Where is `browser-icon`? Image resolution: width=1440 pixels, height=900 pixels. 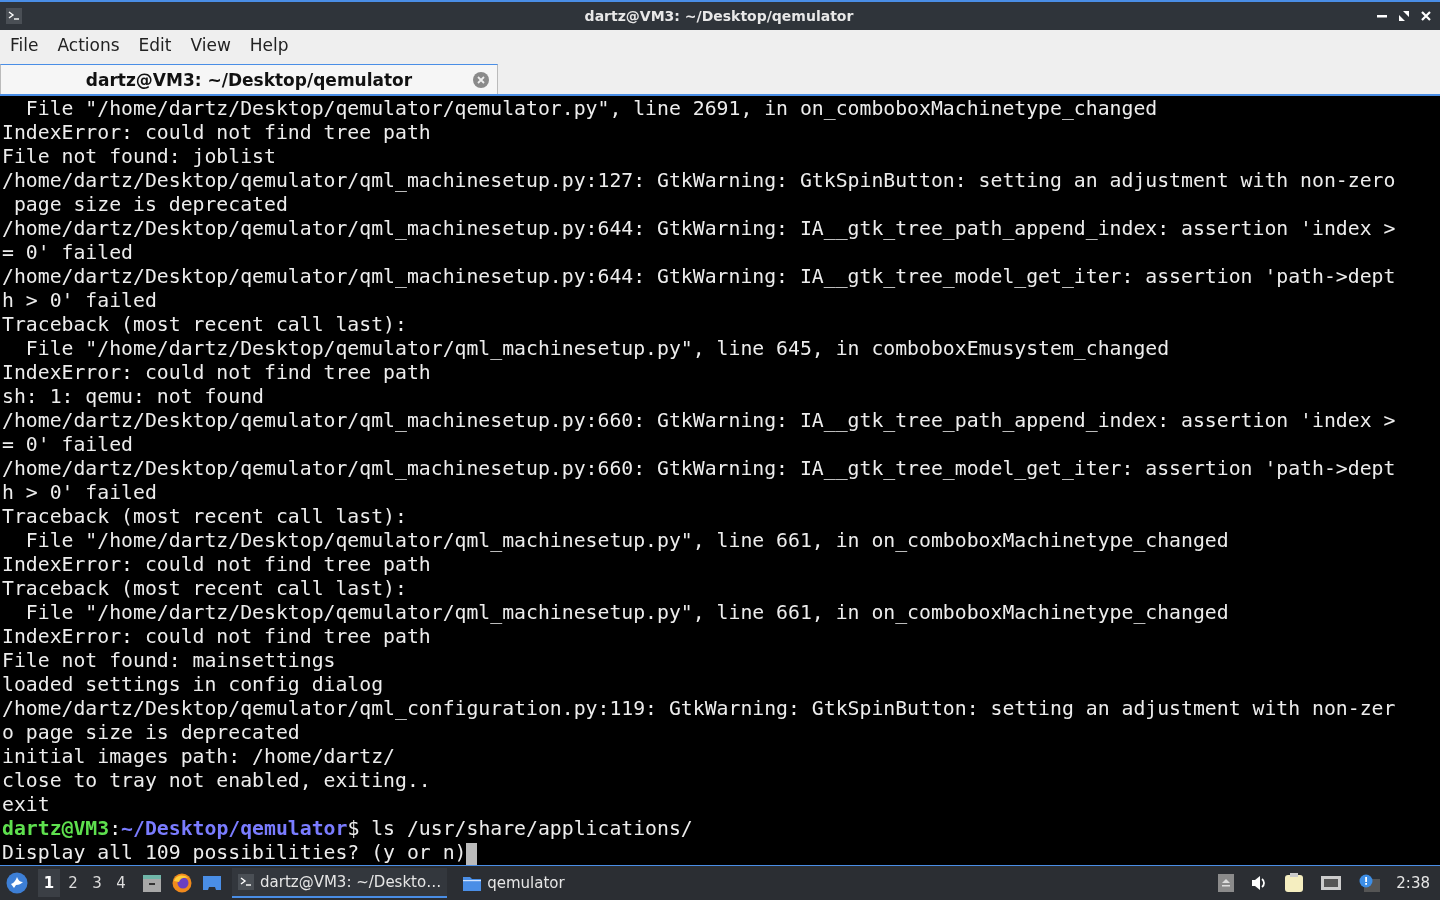 browser-icon is located at coordinates (182, 883).